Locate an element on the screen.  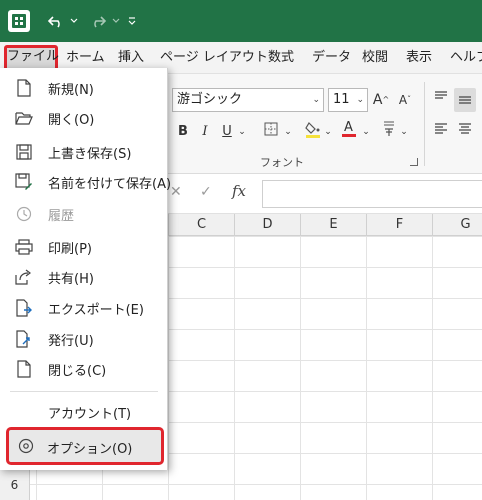
close-document-icon is located at coordinates (24, 369).